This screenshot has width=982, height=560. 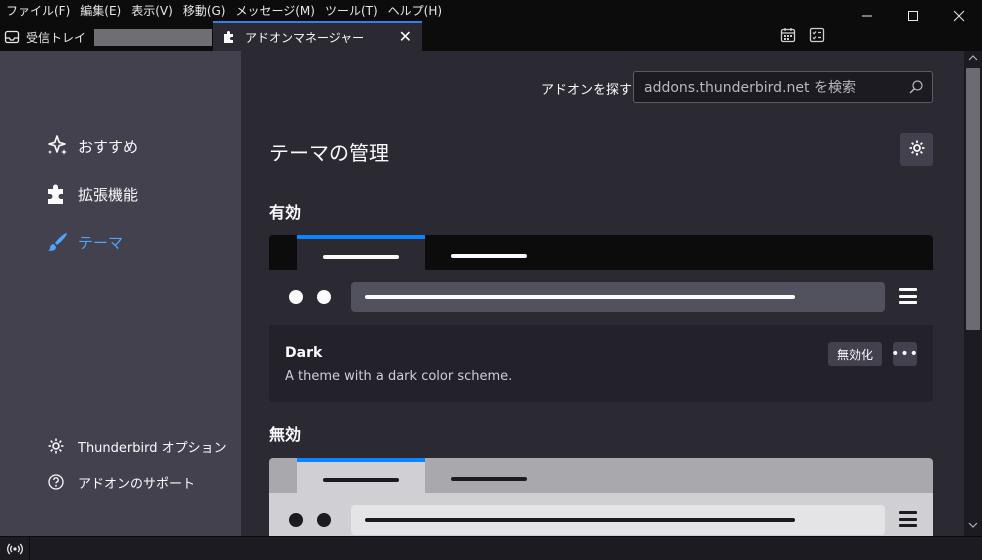 What do you see at coordinates (491, 548) in the screenshot?
I see `status-bar` at bounding box center [491, 548].